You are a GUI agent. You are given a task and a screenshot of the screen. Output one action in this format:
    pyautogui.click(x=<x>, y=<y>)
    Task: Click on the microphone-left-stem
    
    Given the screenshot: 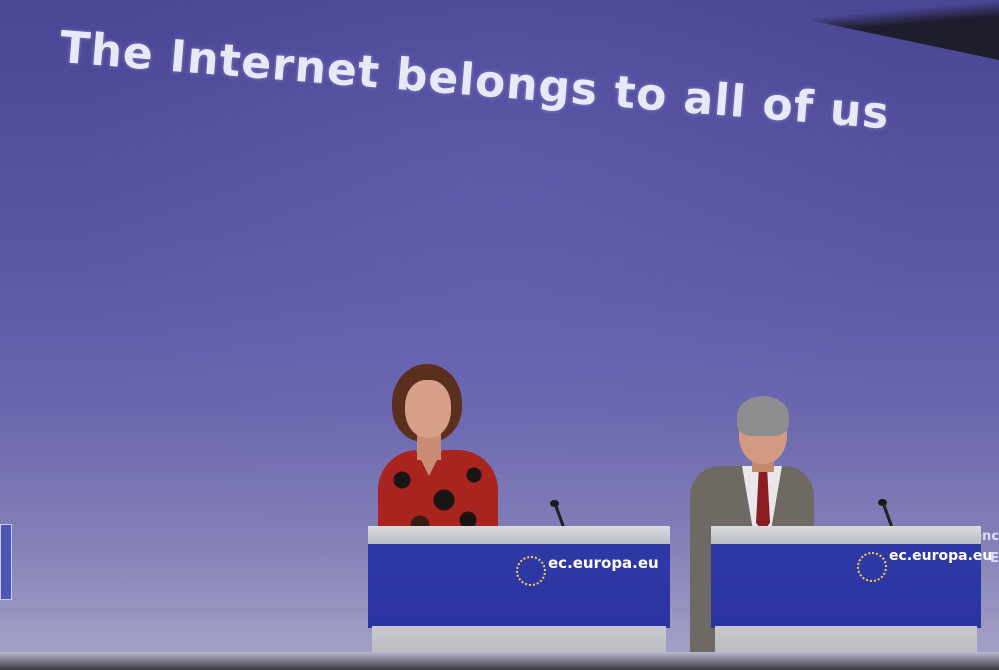 What is the action you would take?
    pyautogui.click(x=559, y=516)
    